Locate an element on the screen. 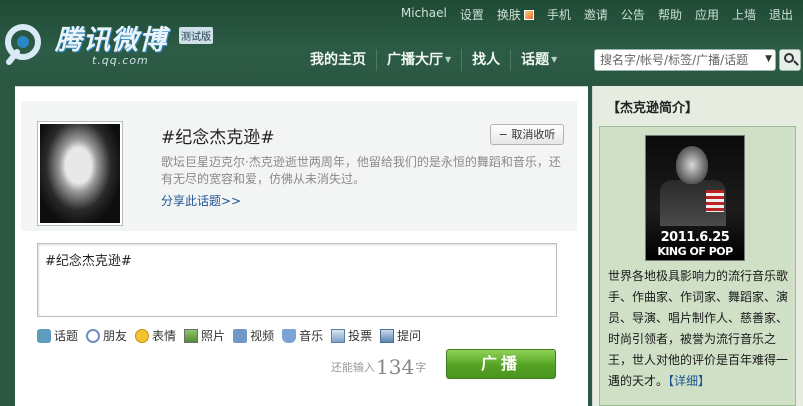 The image size is (803, 406). emoticon-icon is located at coordinates (142, 335).